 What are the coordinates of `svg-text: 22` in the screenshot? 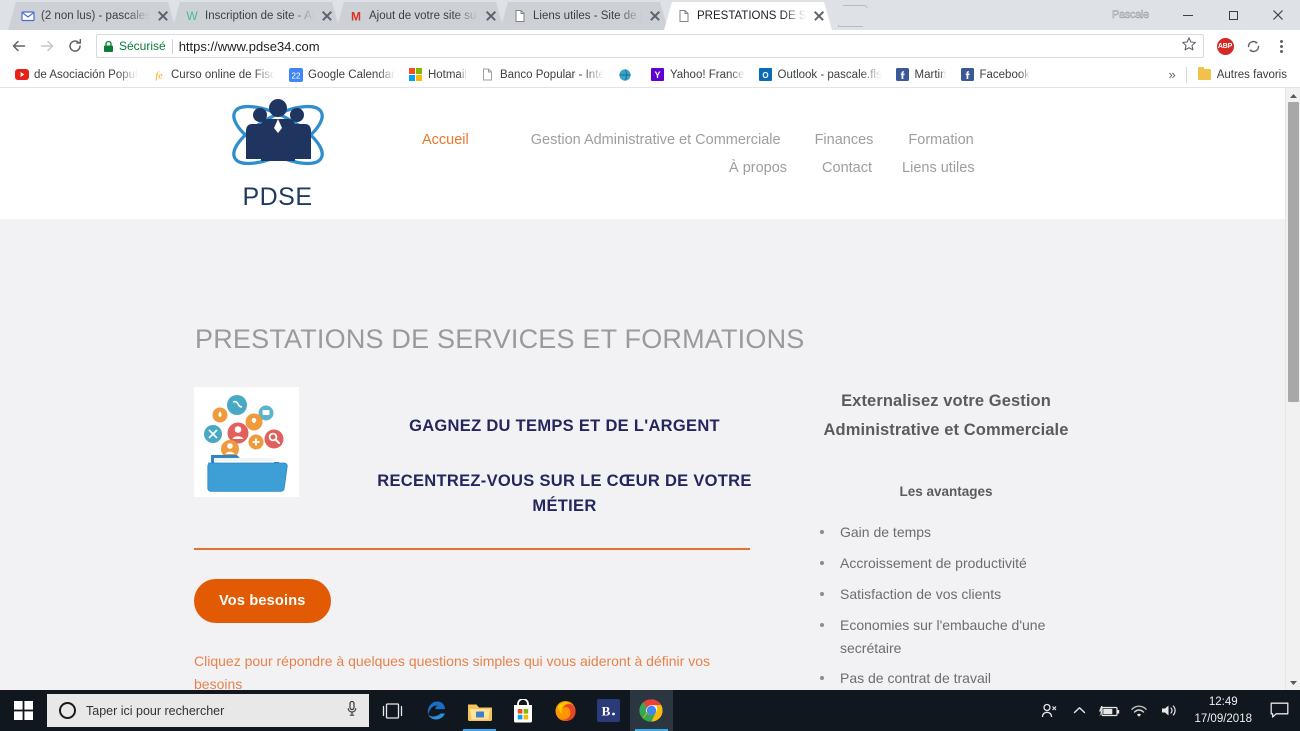 It's located at (296, 75).